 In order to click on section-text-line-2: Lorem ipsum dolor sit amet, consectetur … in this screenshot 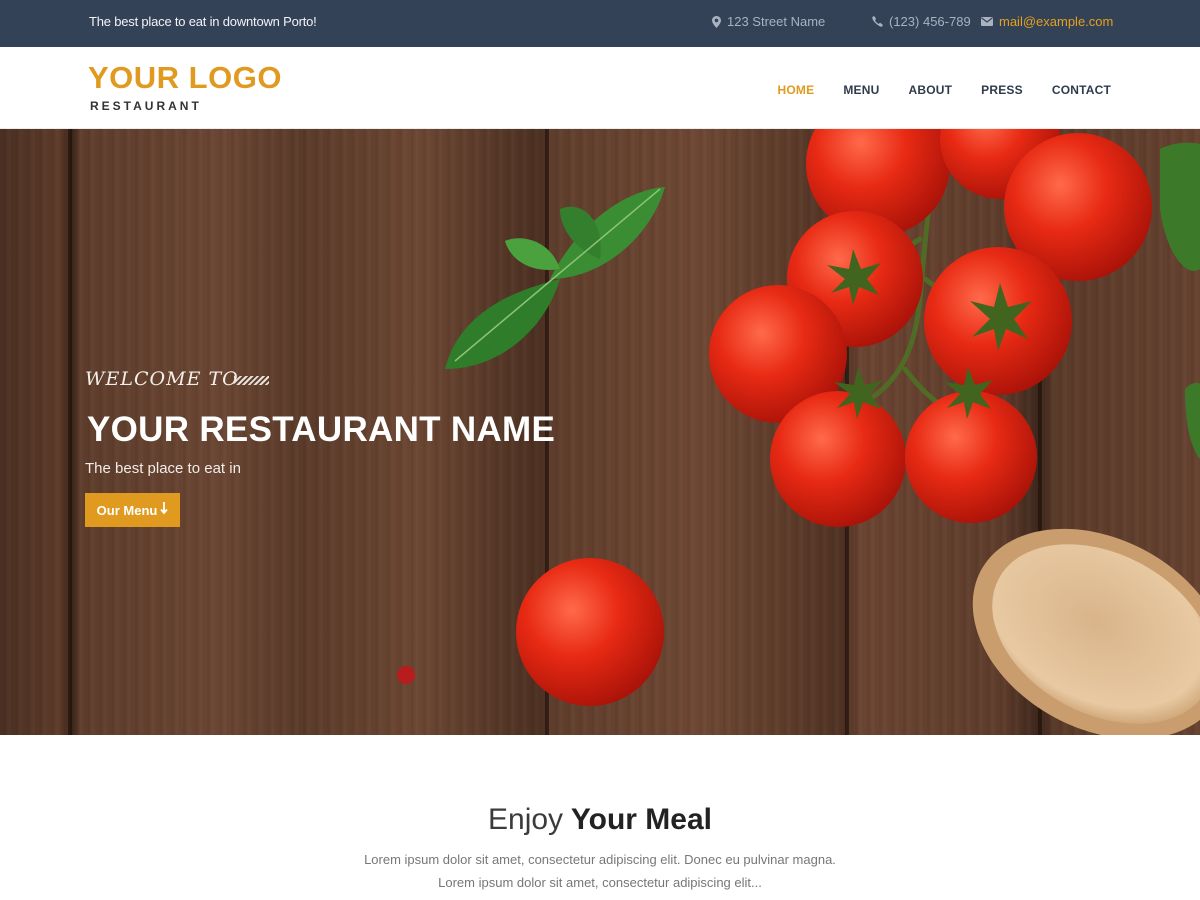, I will do `click(600, 882)`.